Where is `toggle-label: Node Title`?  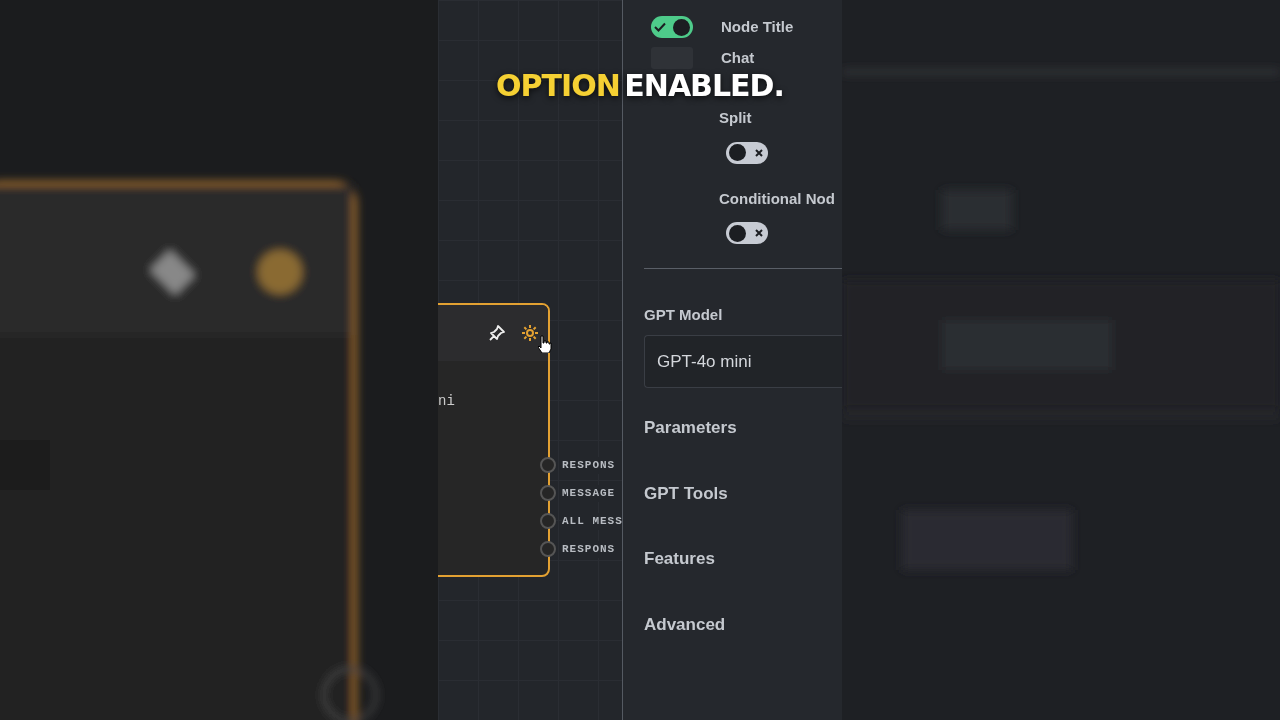 toggle-label: Node Title is located at coordinates (757, 27).